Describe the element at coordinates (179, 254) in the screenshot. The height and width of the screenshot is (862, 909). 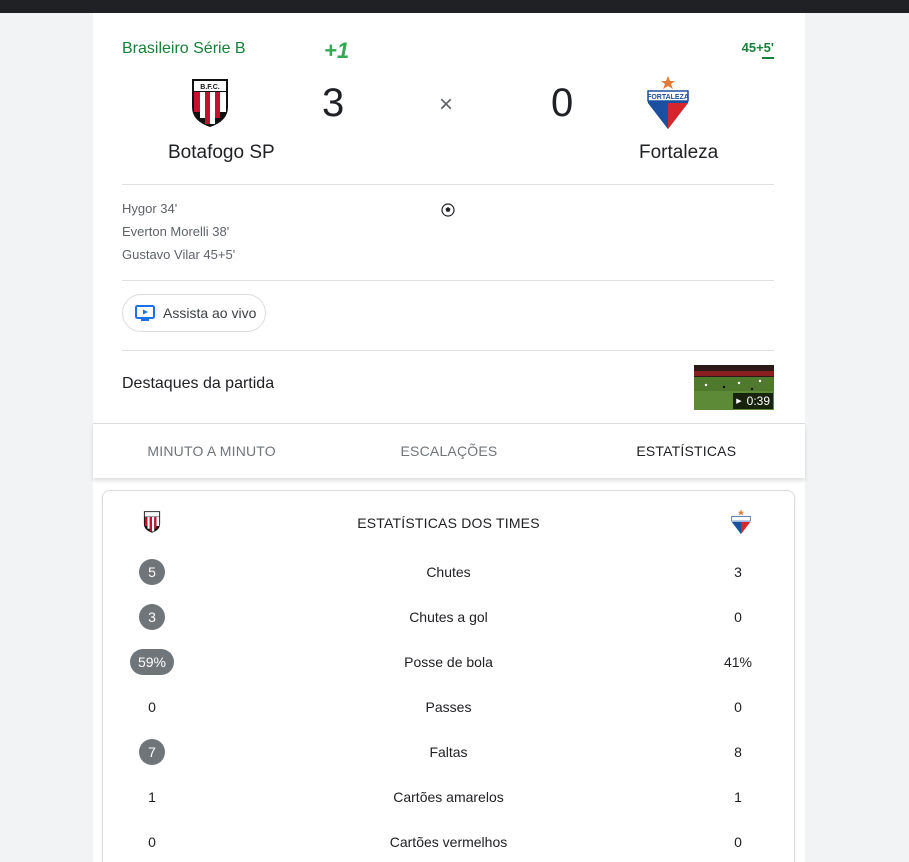
I see `scorer-item: Gustavo Vilar 45+5'` at that location.